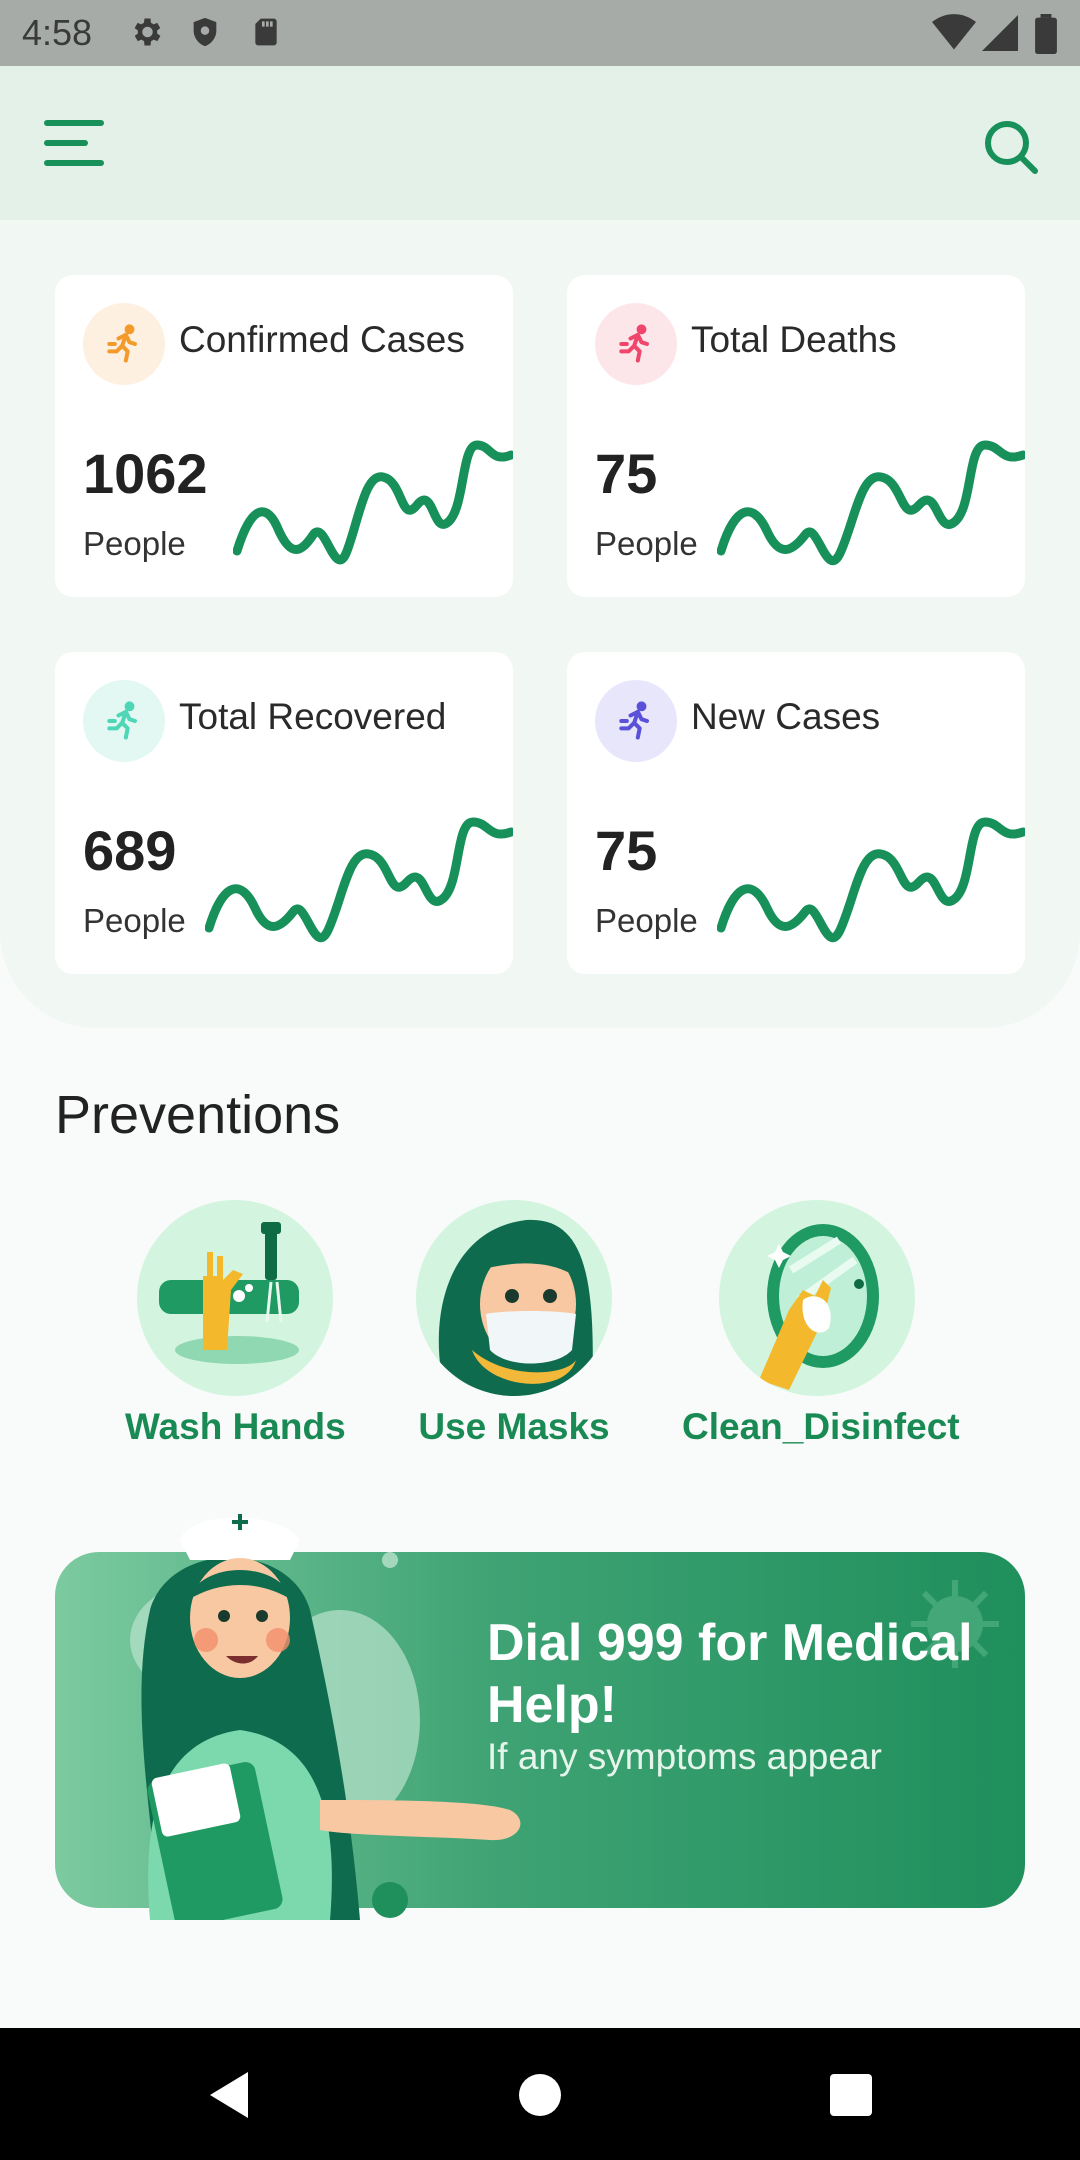 The width and height of the screenshot is (1080, 2160). Describe the element at coordinates (540, 33) in the screenshot. I see `status-bar: 4:58` at that location.